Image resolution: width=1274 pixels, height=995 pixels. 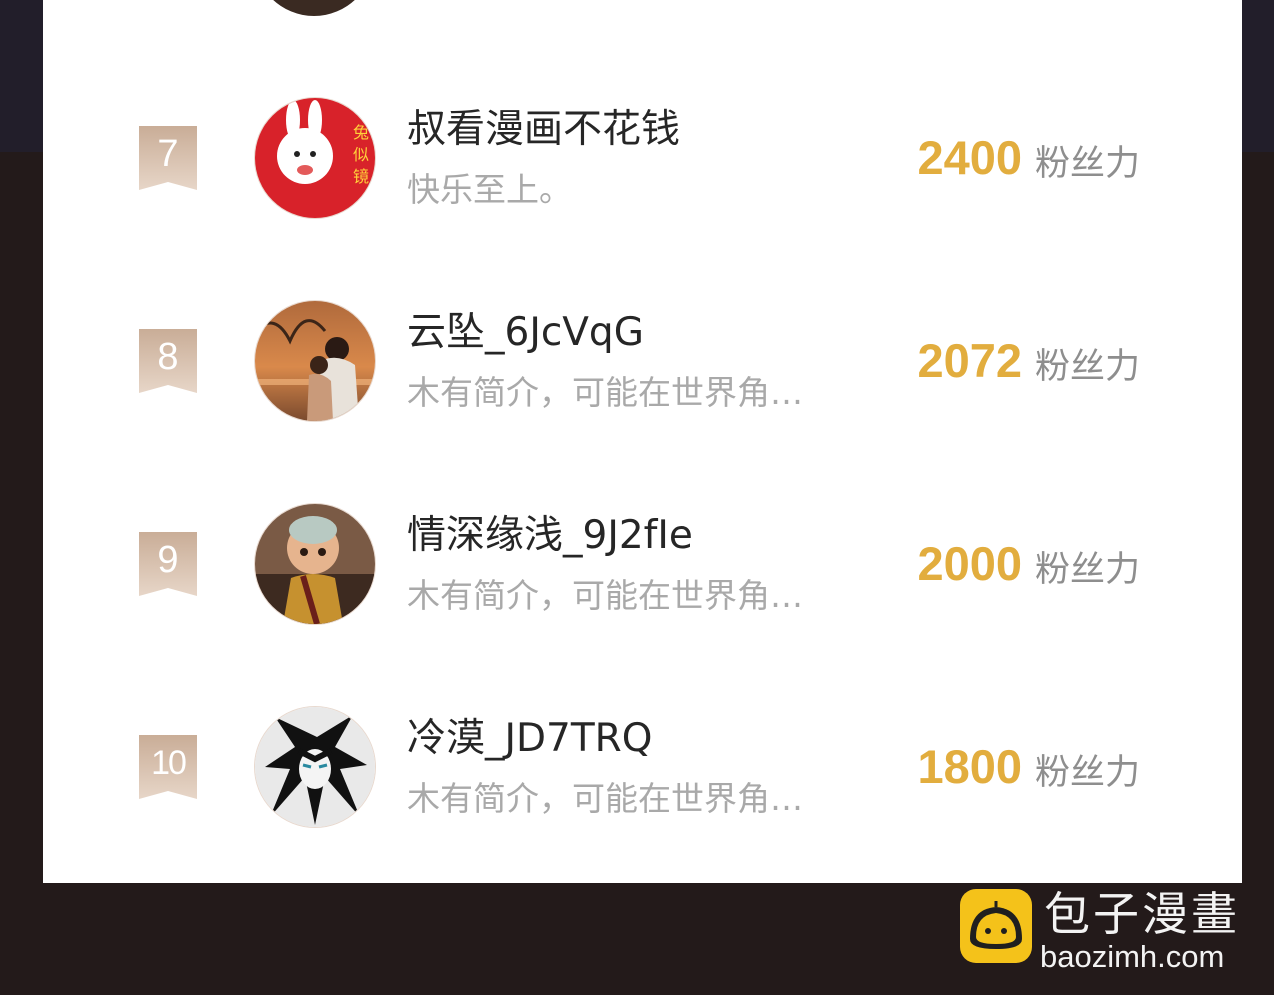 I want to click on fan-power-score: 1800, so click(x=969, y=766).